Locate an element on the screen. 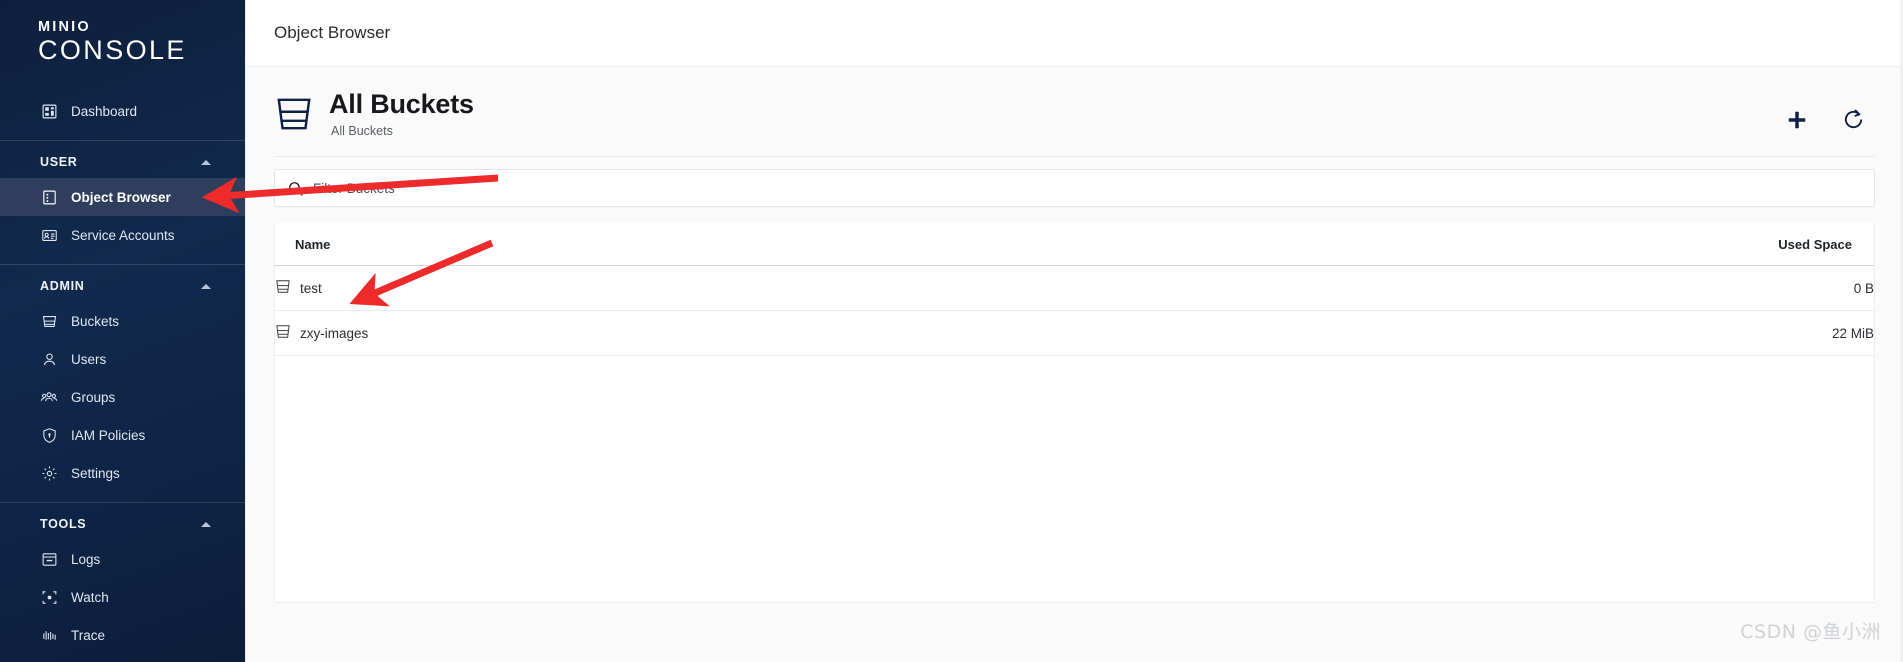 The image size is (1903, 662). sidebar-item-label: Trace is located at coordinates (88, 635).